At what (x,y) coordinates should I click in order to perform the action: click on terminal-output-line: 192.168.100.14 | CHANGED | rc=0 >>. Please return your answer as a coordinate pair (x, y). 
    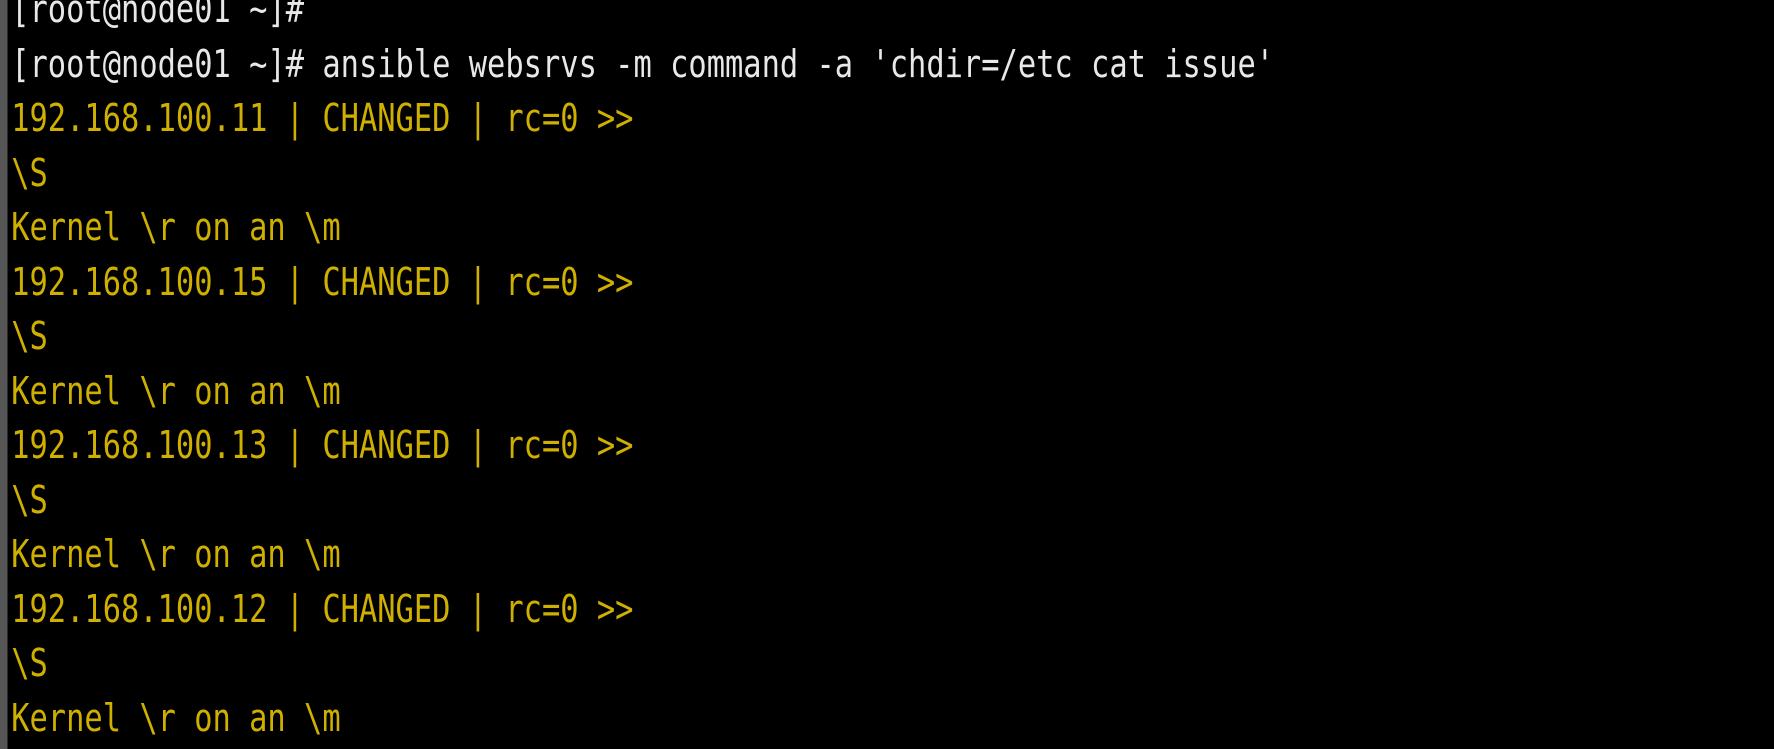
    Looking at the image, I should click on (714, 747).